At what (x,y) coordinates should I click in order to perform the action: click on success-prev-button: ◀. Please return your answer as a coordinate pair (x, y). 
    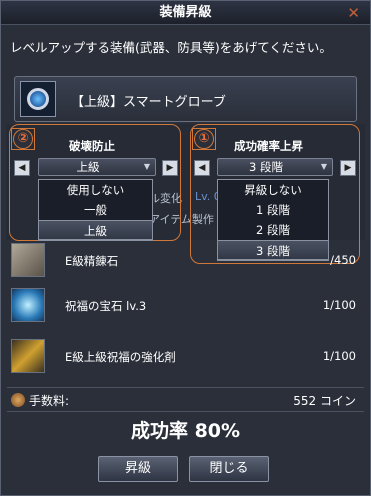
    Looking at the image, I should click on (202, 168).